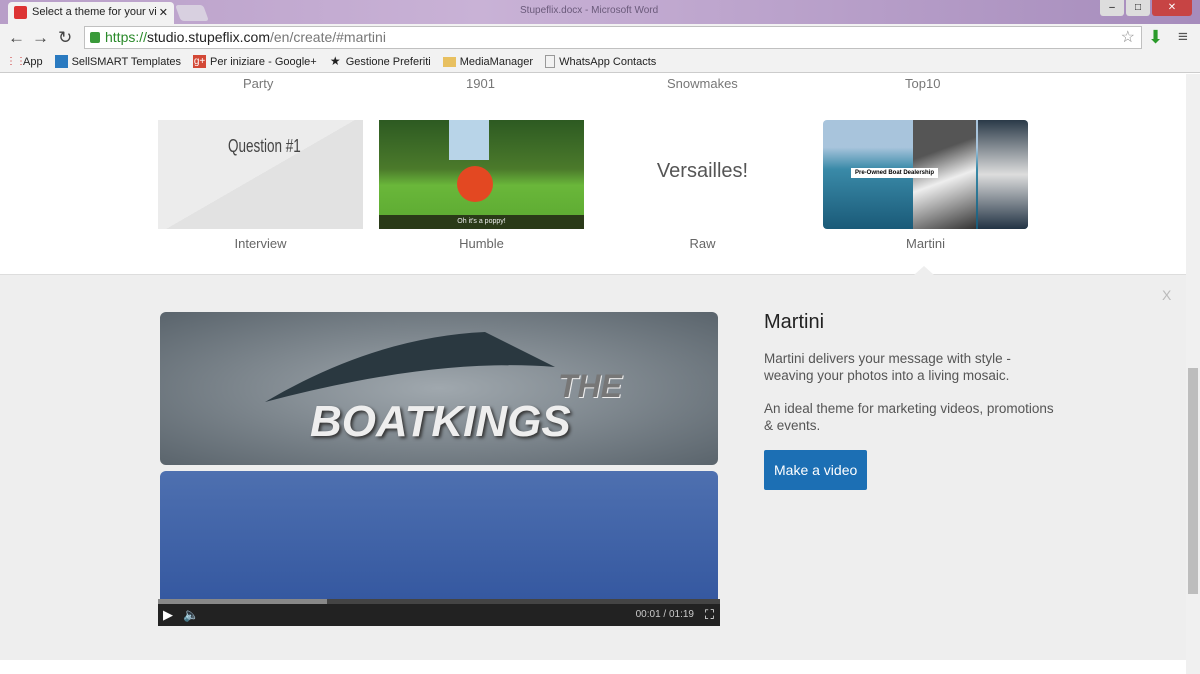 This screenshot has height=674, width=1200. Describe the element at coordinates (260, 243) in the screenshot. I see `theme-label-interview: Interview` at that location.